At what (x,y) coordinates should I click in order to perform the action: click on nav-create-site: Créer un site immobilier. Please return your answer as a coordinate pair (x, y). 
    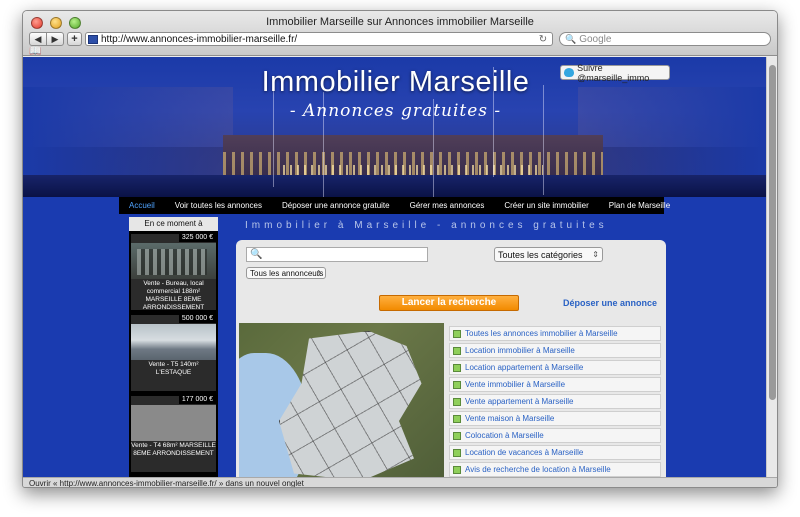
    Looking at the image, I should click on (546, 205).